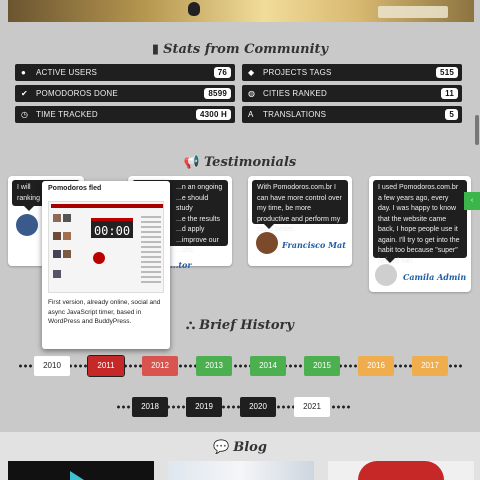 The width and height of the screenshot is (480, 480). I want to click on testimonial-author: Camila Admin, so click(434, 277).